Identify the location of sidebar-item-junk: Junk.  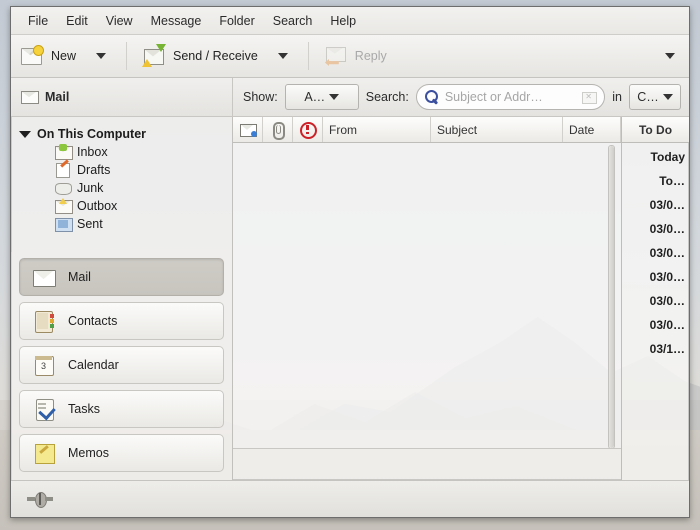
(121, 188).